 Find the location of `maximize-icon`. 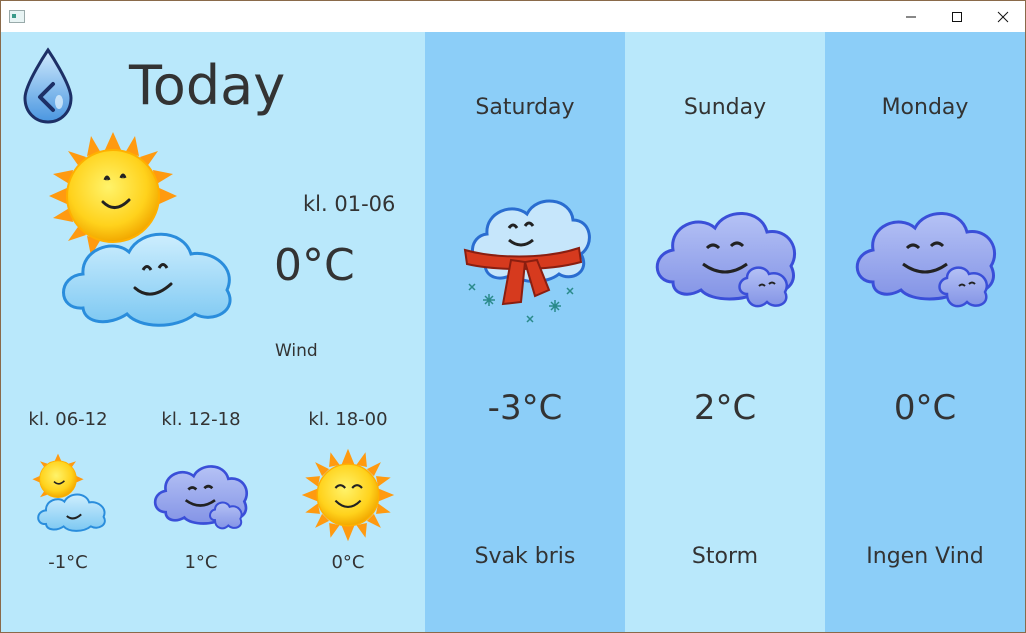

maximize-icon is located at coordinates (957, 16).